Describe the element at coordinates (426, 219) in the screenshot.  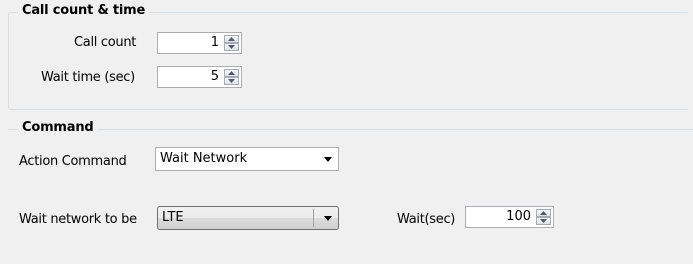
I see `wait-sec-label: Wait(sec)` at that location.